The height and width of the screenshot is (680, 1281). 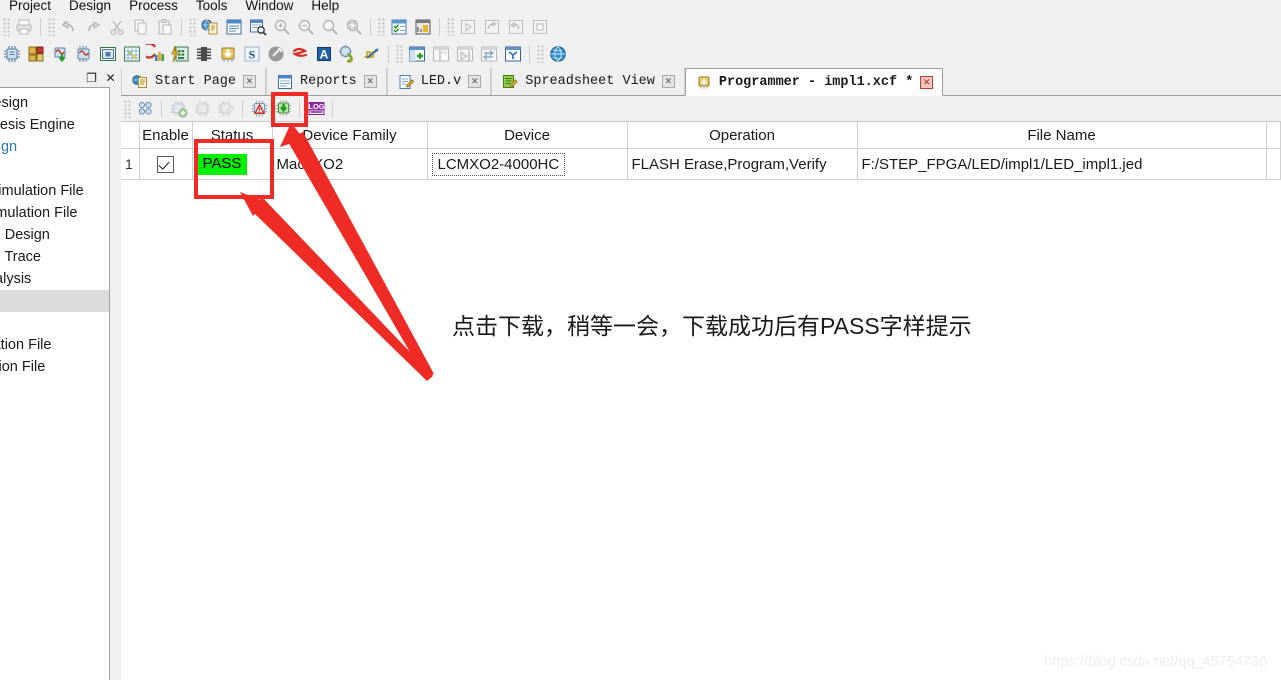 What do you see at coordinates (1062, 164) in the screenshot?
I see `file-name-cell: F:/STEP_FPGA/LED/impl1/LED_impl1.jed` at bounding box center [1062, 164].